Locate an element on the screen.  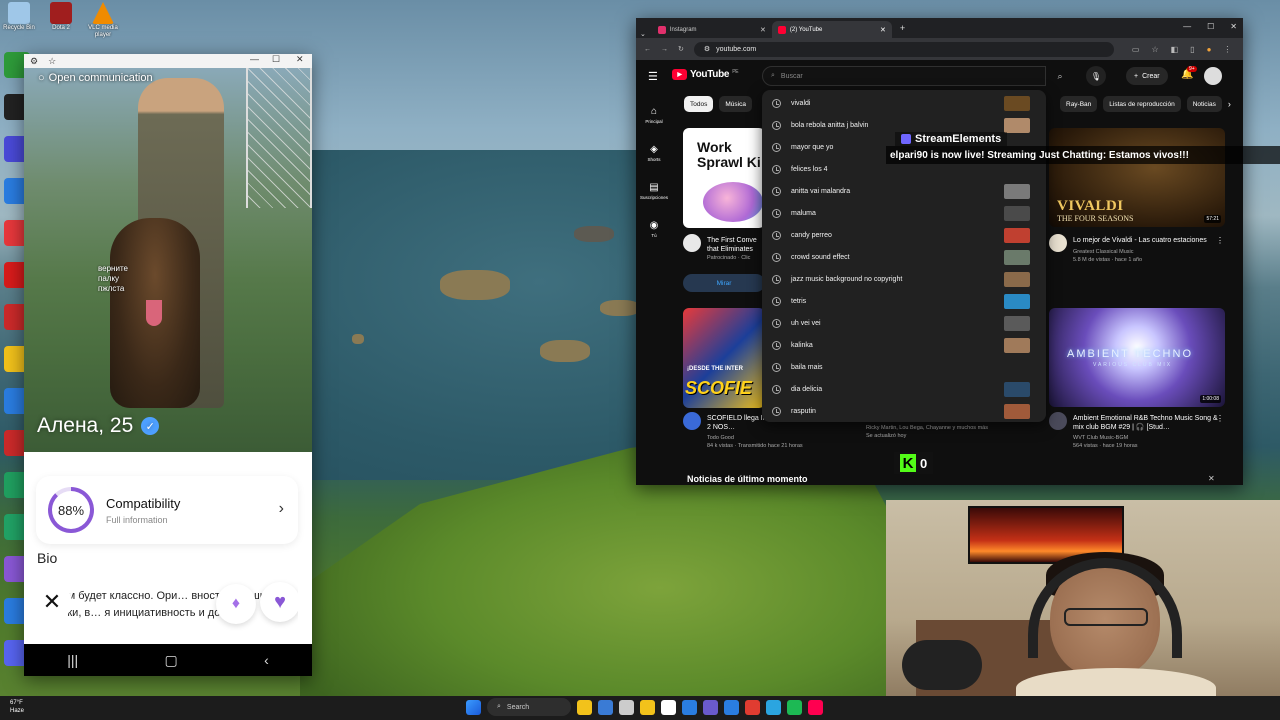
chips-next-chevron-icon: › is located at coordinates (1229, 104).